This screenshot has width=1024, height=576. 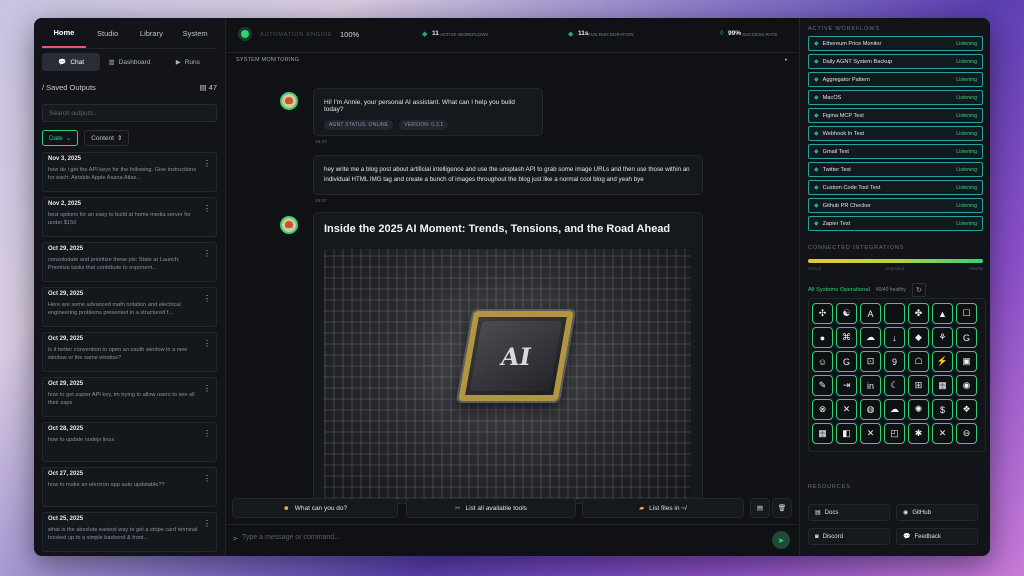 I want to click on integration-icon: ▣, so click(x=966, y=361).